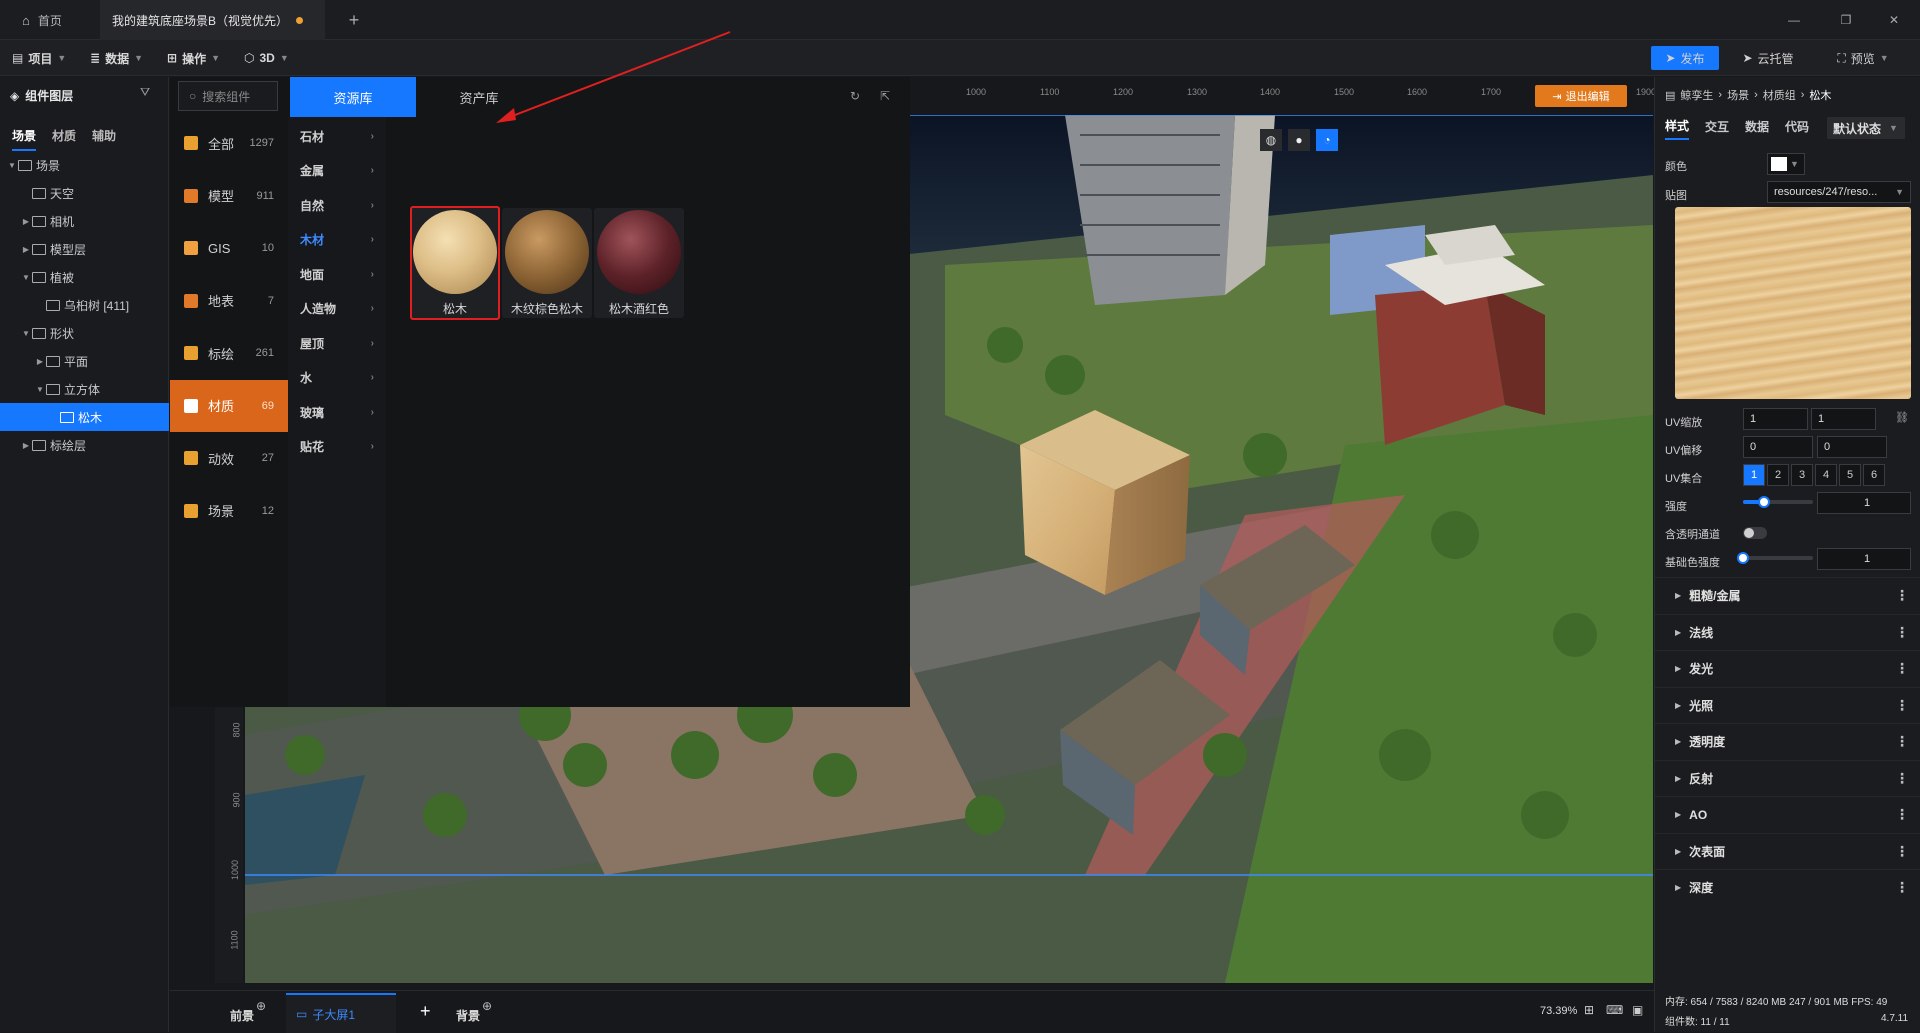 The image size is (1920, 1033). Describe the element at coordinates (1893, 20) in the screenshot. I see `close-icon: ✕` at that location.